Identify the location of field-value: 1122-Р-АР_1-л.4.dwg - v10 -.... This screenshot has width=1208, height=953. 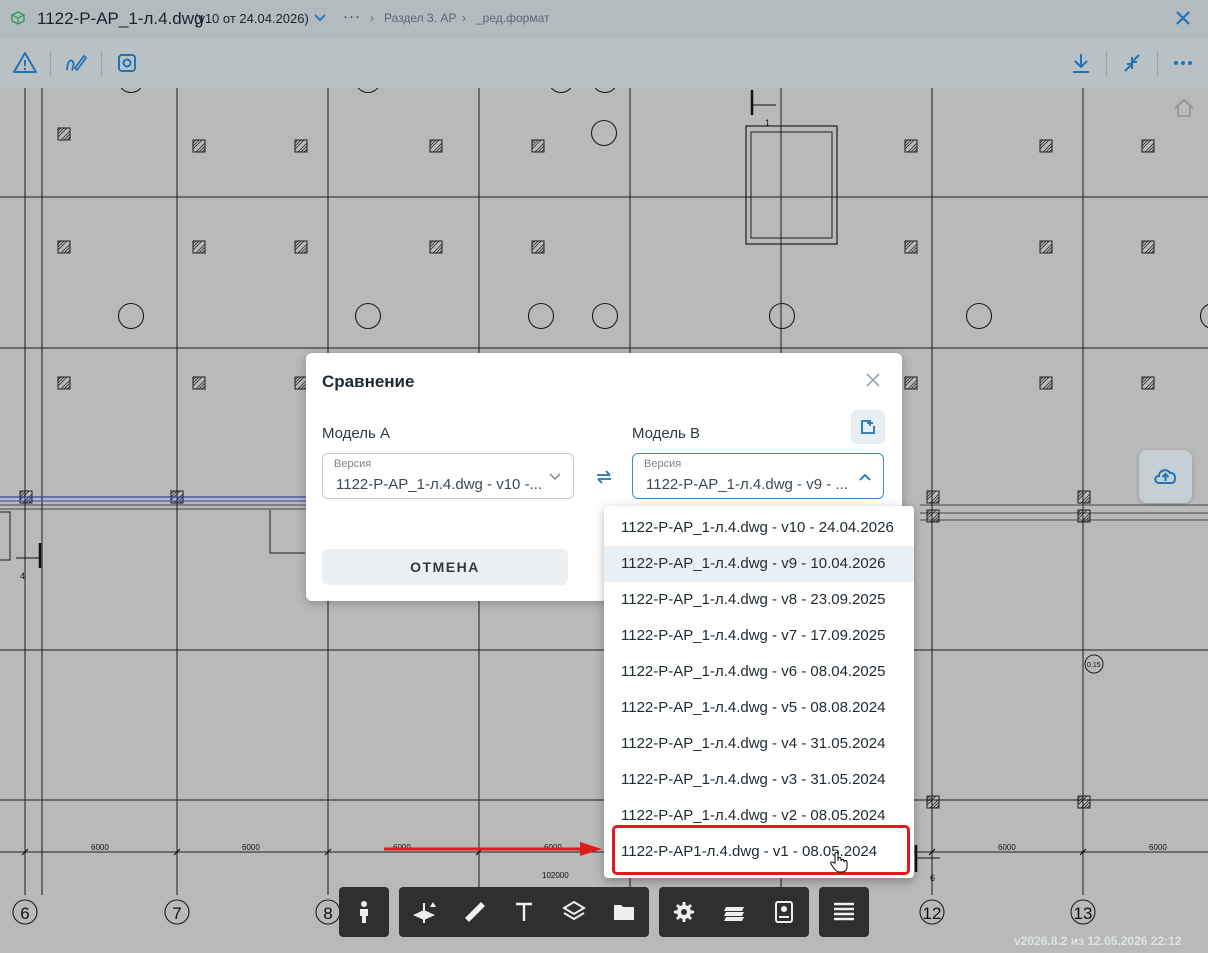
(439, 484).